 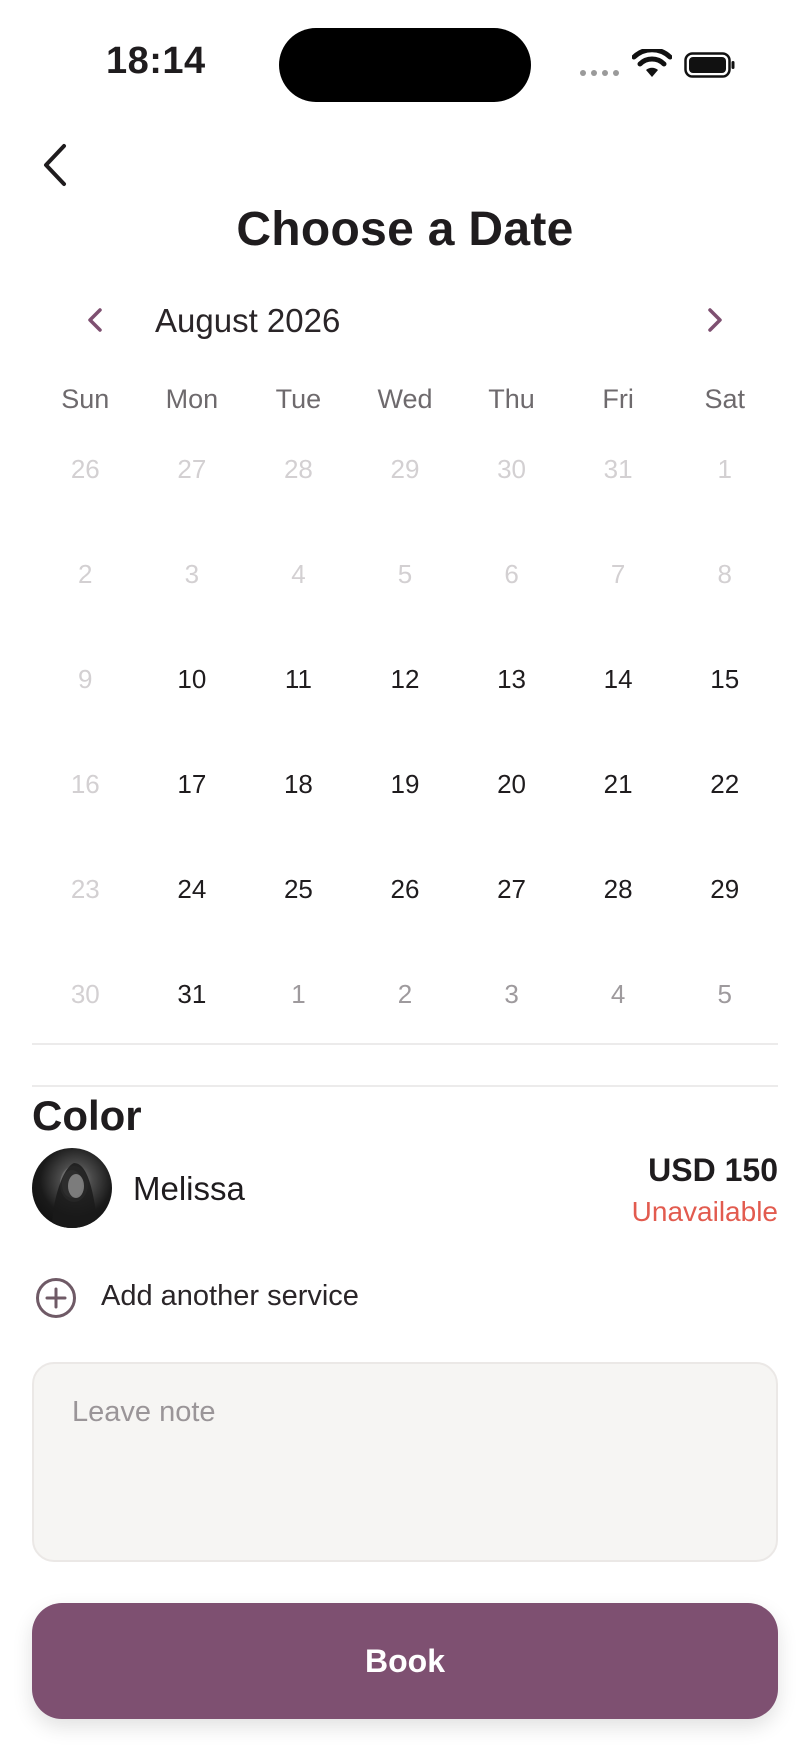 I want to click on calendar-day: 23, so click(x=85, y=889).